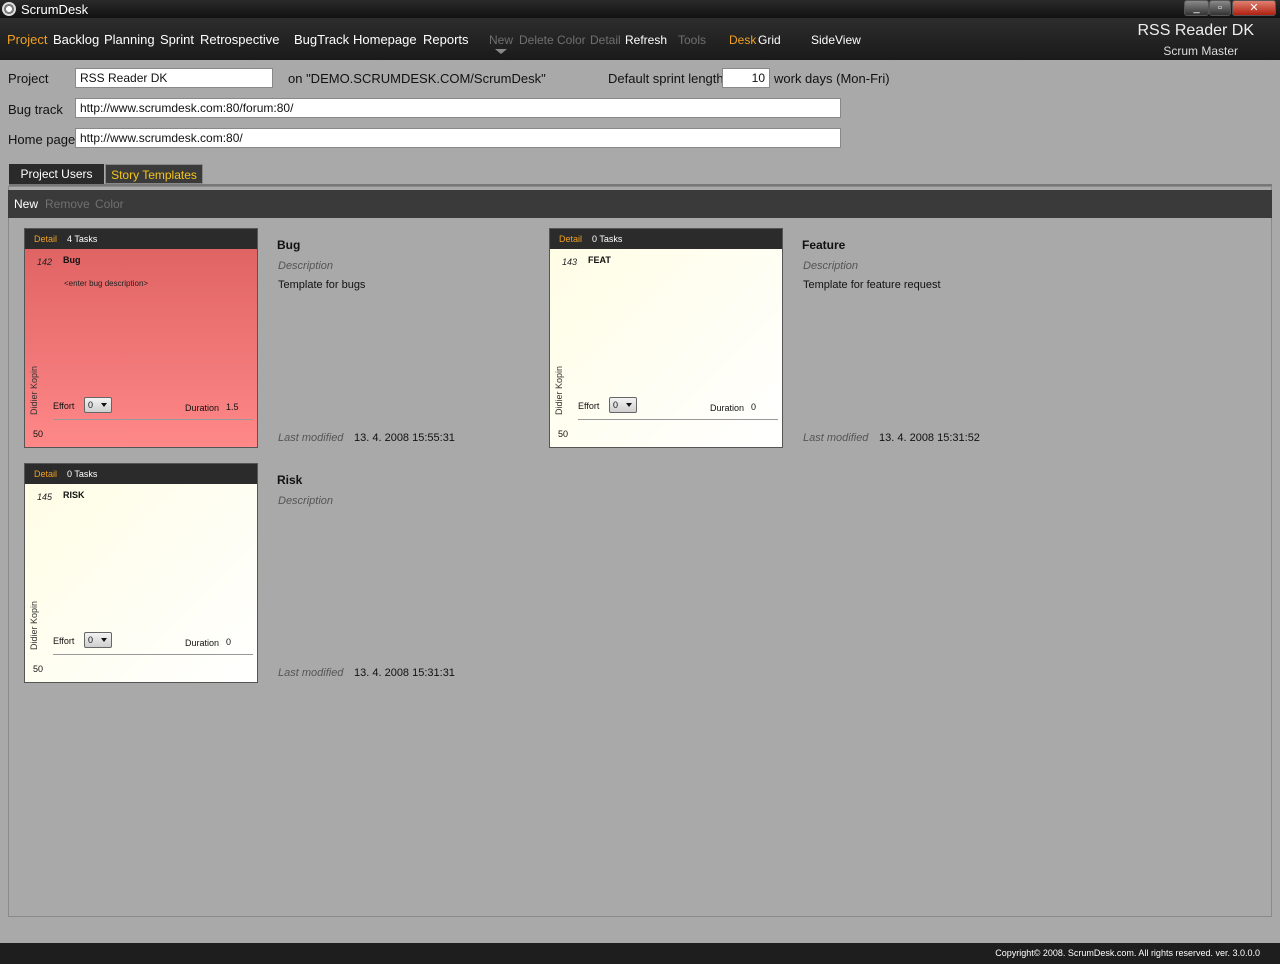  I want to click on menu-project: Project, so click(27, 39).